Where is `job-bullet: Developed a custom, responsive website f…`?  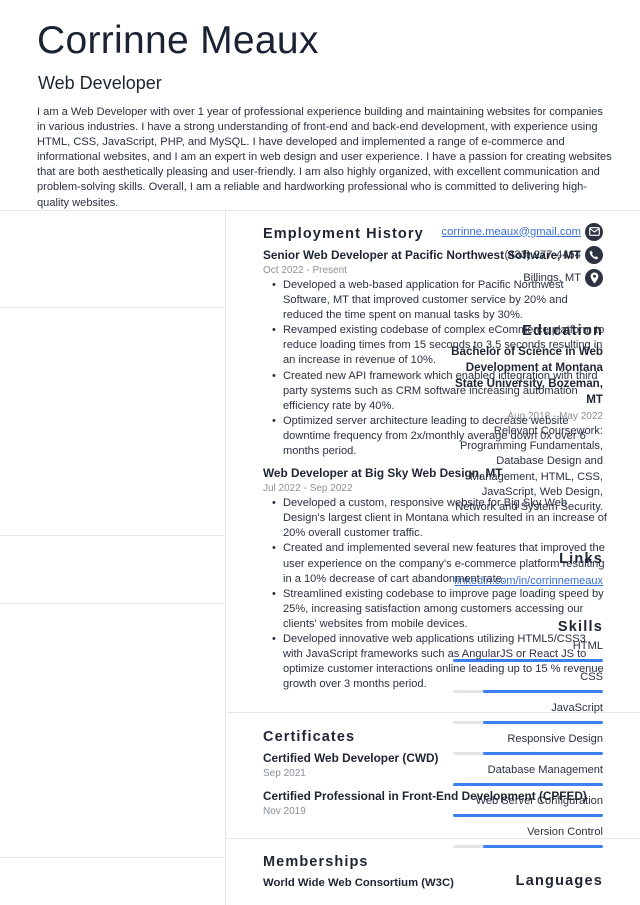 job-bullet: Developed a custom, responsive website f… is located at coordinates (440, 518).